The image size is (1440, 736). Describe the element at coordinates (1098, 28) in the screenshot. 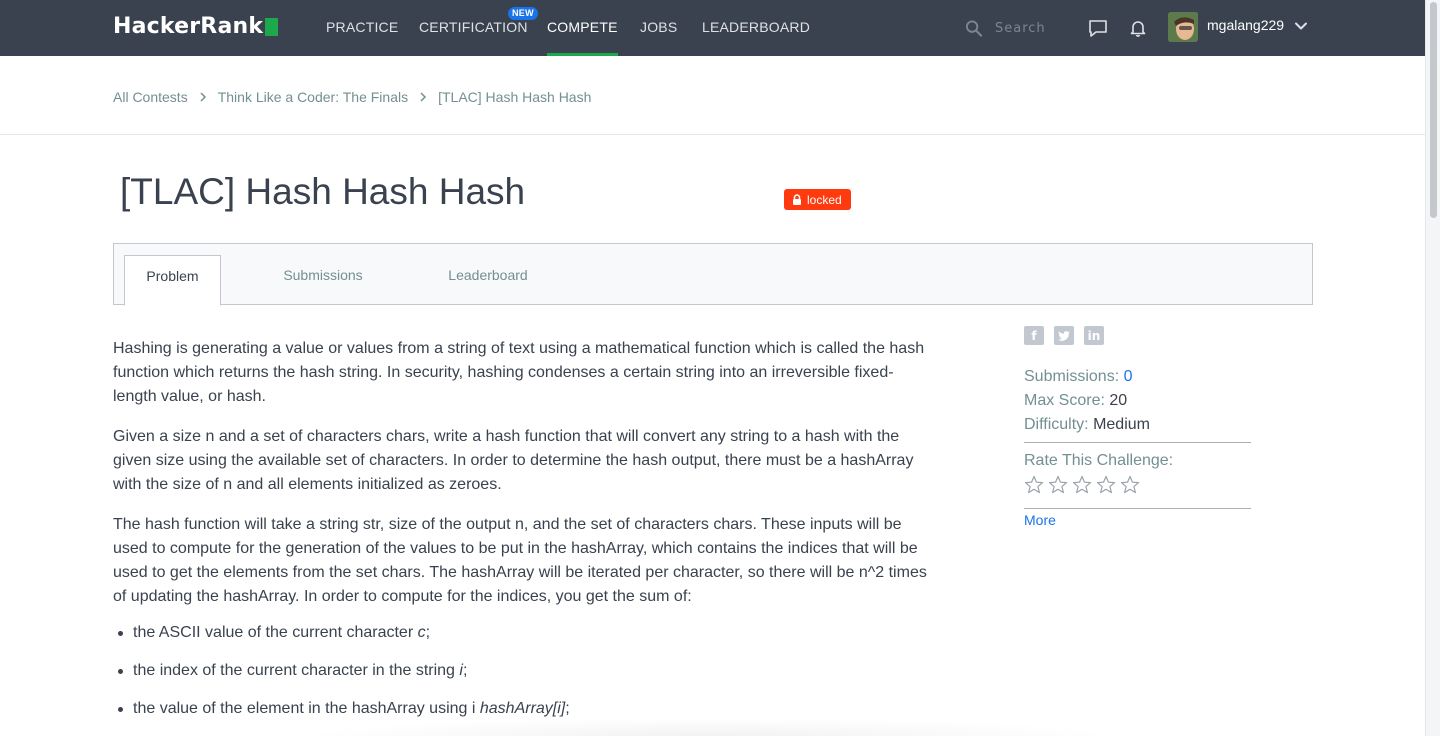

I see `messages-icon` at that location.